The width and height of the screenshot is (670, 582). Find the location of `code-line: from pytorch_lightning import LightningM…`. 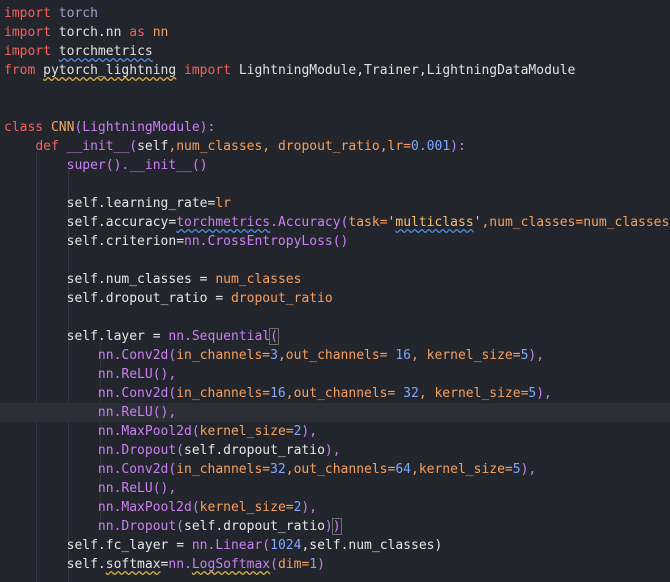

code-line: from pytorch_lightning import LightningM… is located at coordinates (335, 70).